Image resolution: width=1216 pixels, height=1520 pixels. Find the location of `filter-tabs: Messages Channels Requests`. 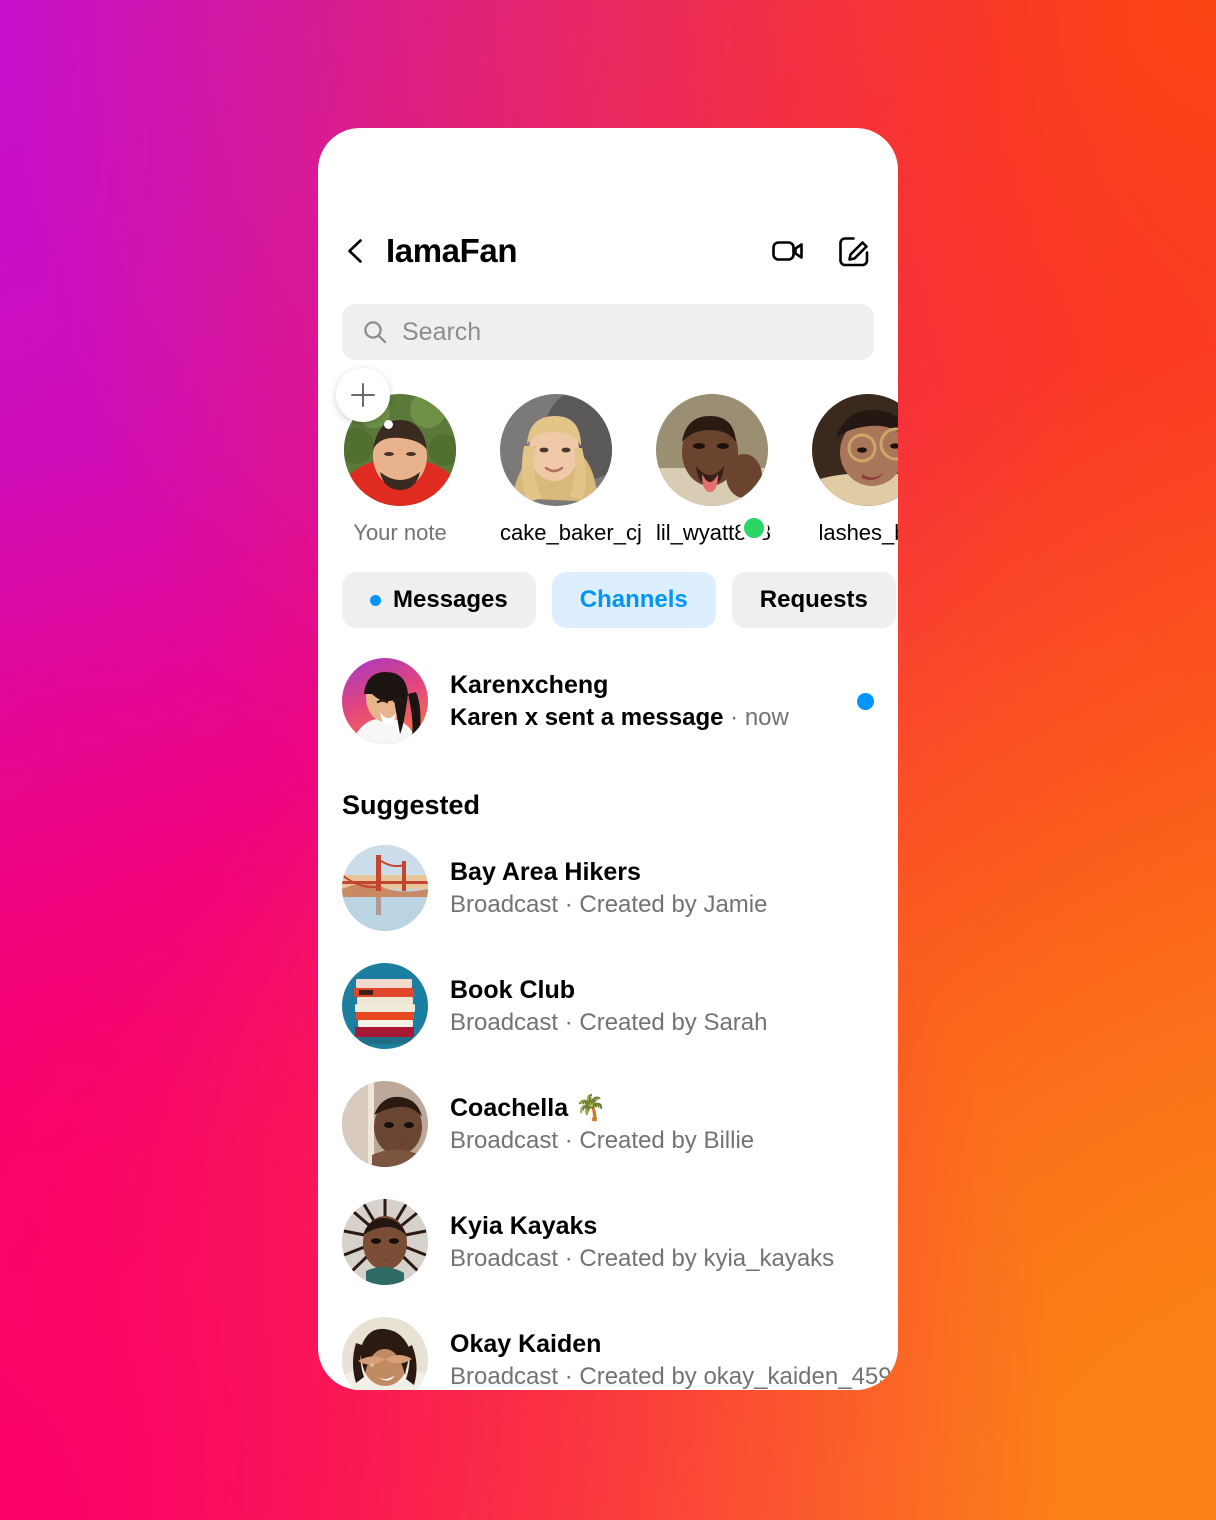

filter-tabs: Messages Channels Requests is located at coordinates (608, 587).